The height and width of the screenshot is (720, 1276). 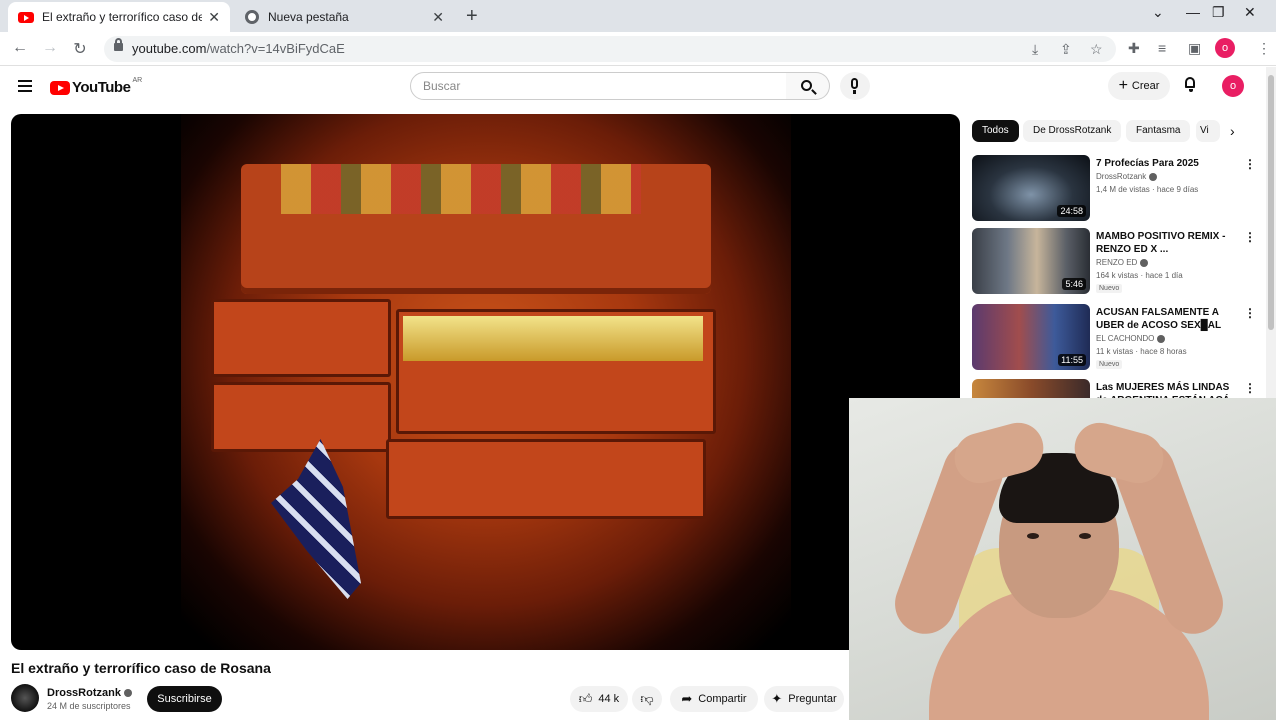 I want to click on search-box, so click(x=598, y=86).